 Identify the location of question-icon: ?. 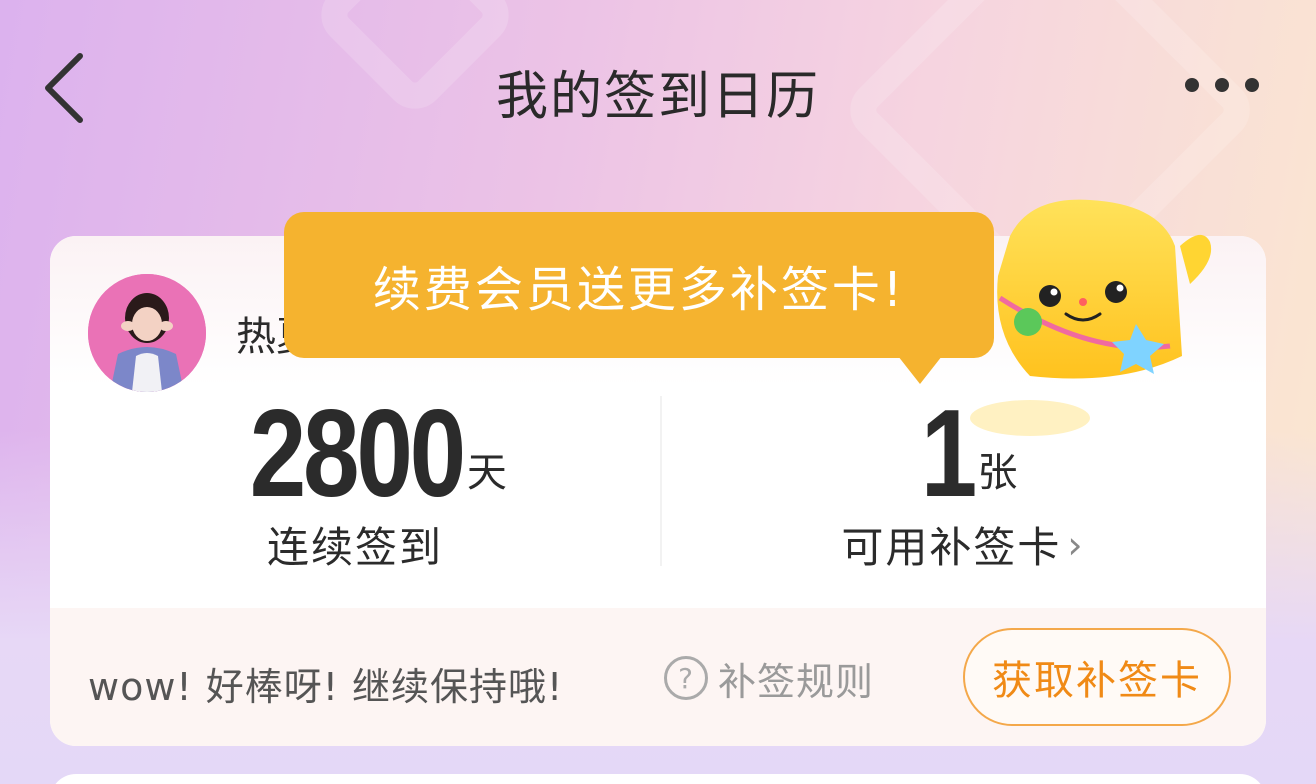
(686, 678).